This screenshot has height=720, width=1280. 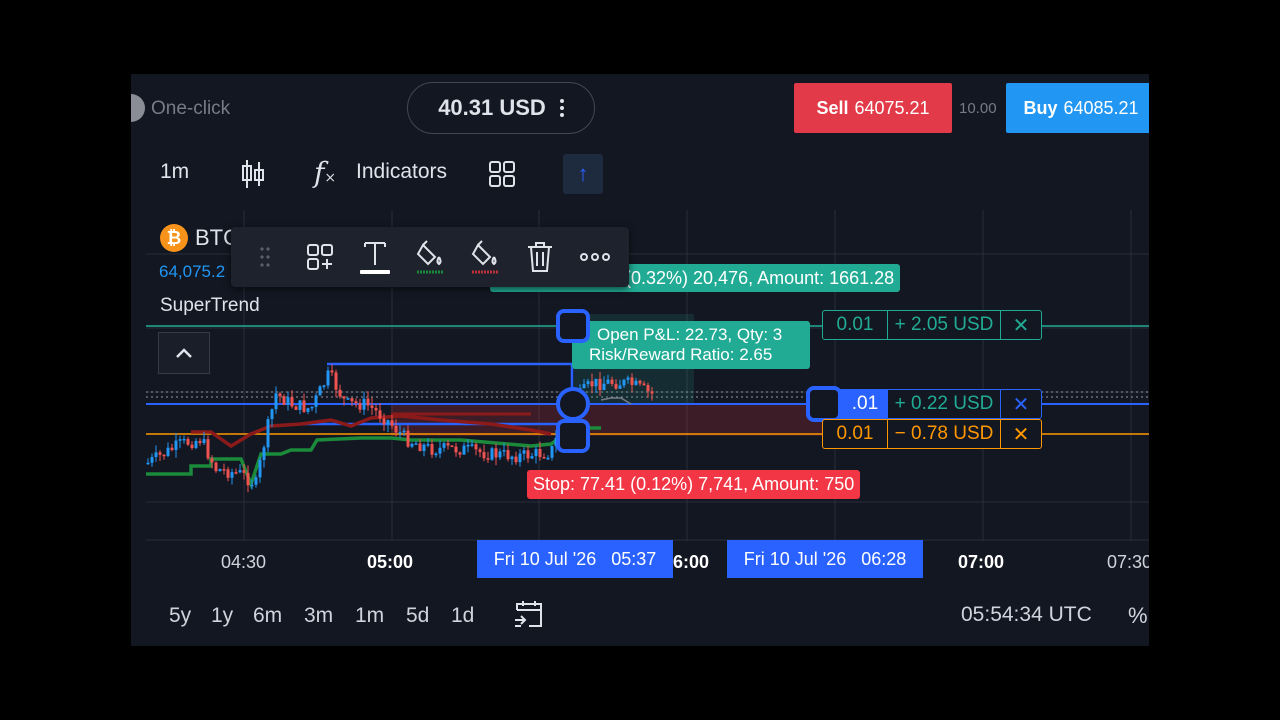 I want to click on time-badge-start-text: Fri 10 Jul '26 05:37, so click(x=575, y=558).